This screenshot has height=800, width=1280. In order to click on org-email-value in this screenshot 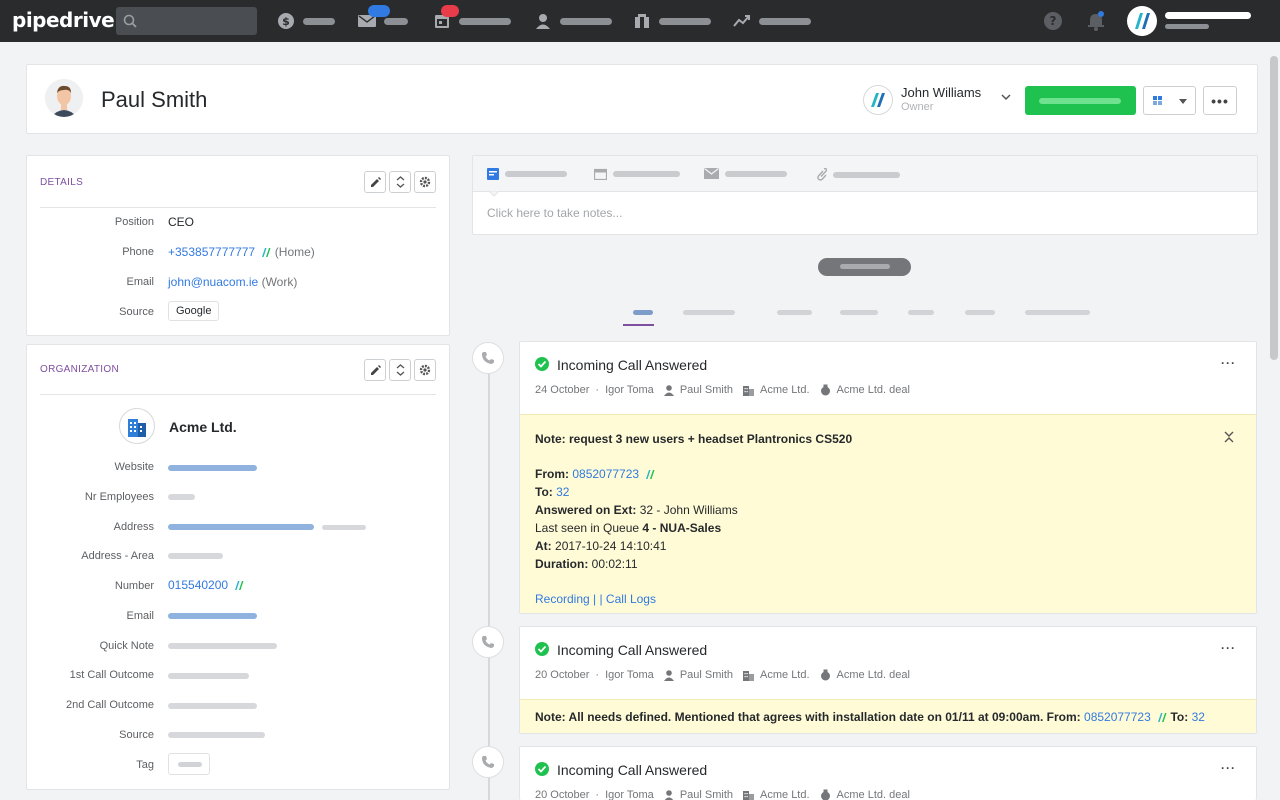, I will do `click(212, 616)`.